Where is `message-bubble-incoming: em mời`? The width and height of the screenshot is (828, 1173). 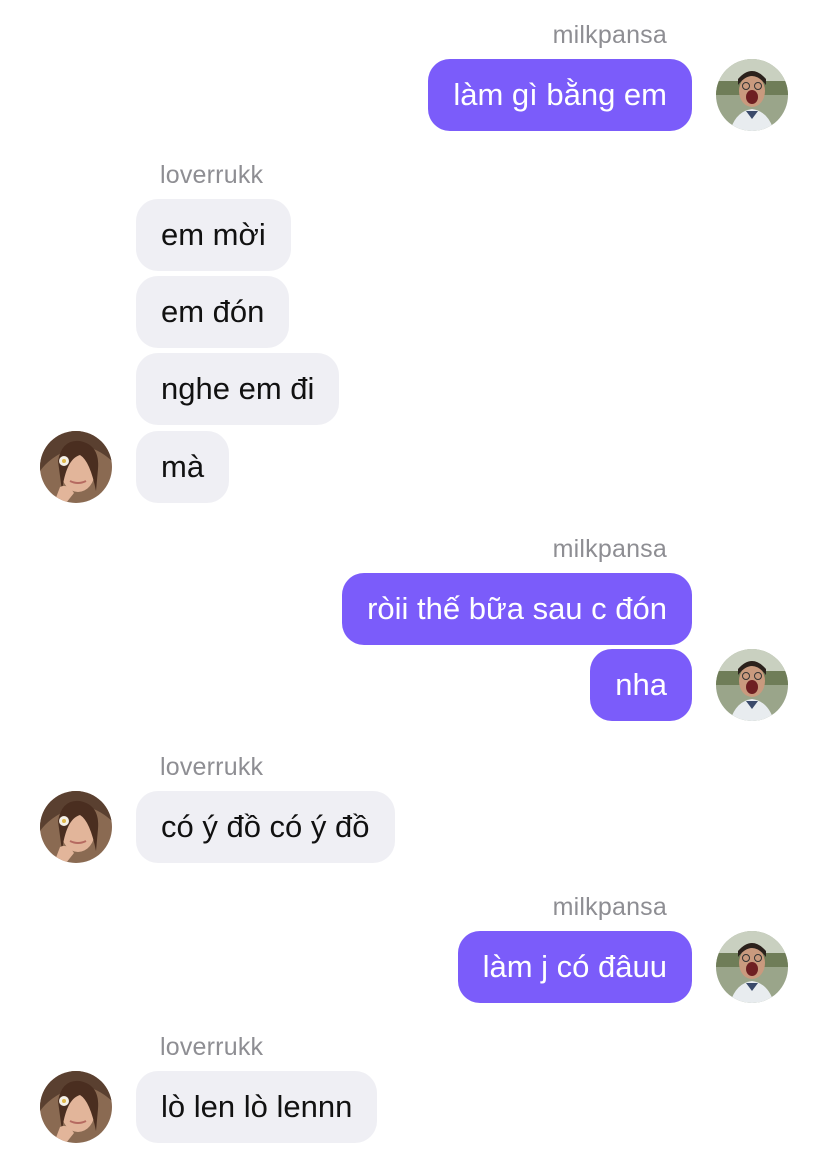
message-bubble-incoming: em mời is located at coordinates (213, 235).